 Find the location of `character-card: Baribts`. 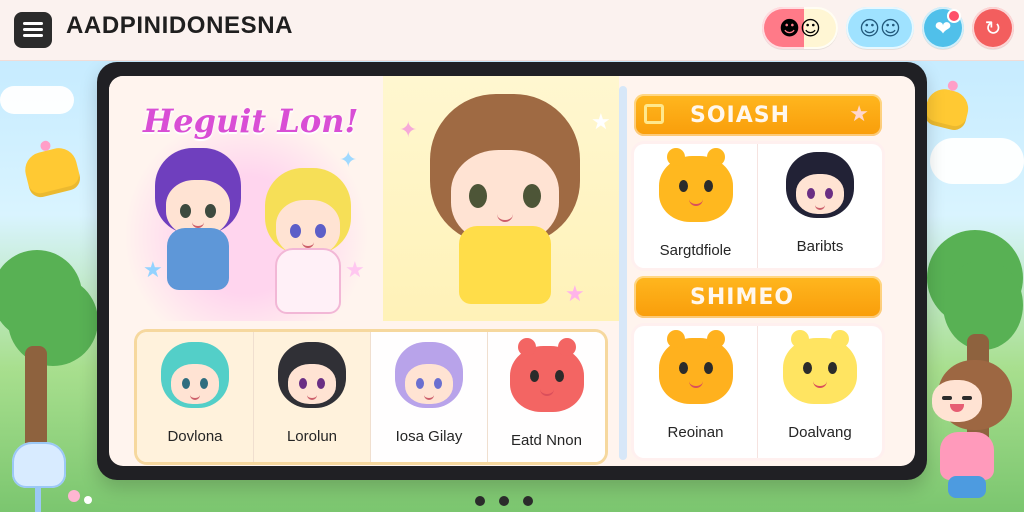

character-card: Baribts is located at coordinates (820, 206).